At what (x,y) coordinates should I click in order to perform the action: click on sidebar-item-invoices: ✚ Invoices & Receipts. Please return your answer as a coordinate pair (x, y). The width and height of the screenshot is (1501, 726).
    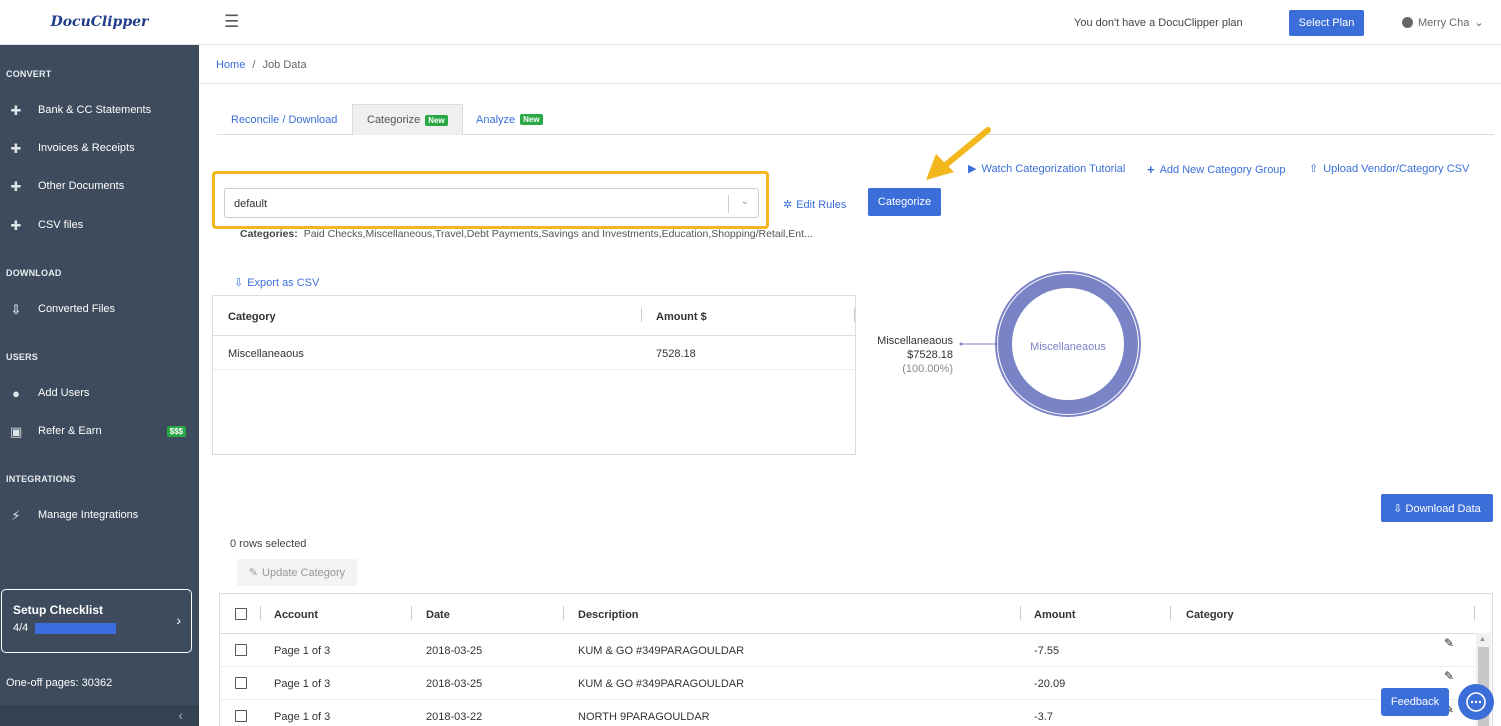
    Looking at the image, I should click on (99, 148).